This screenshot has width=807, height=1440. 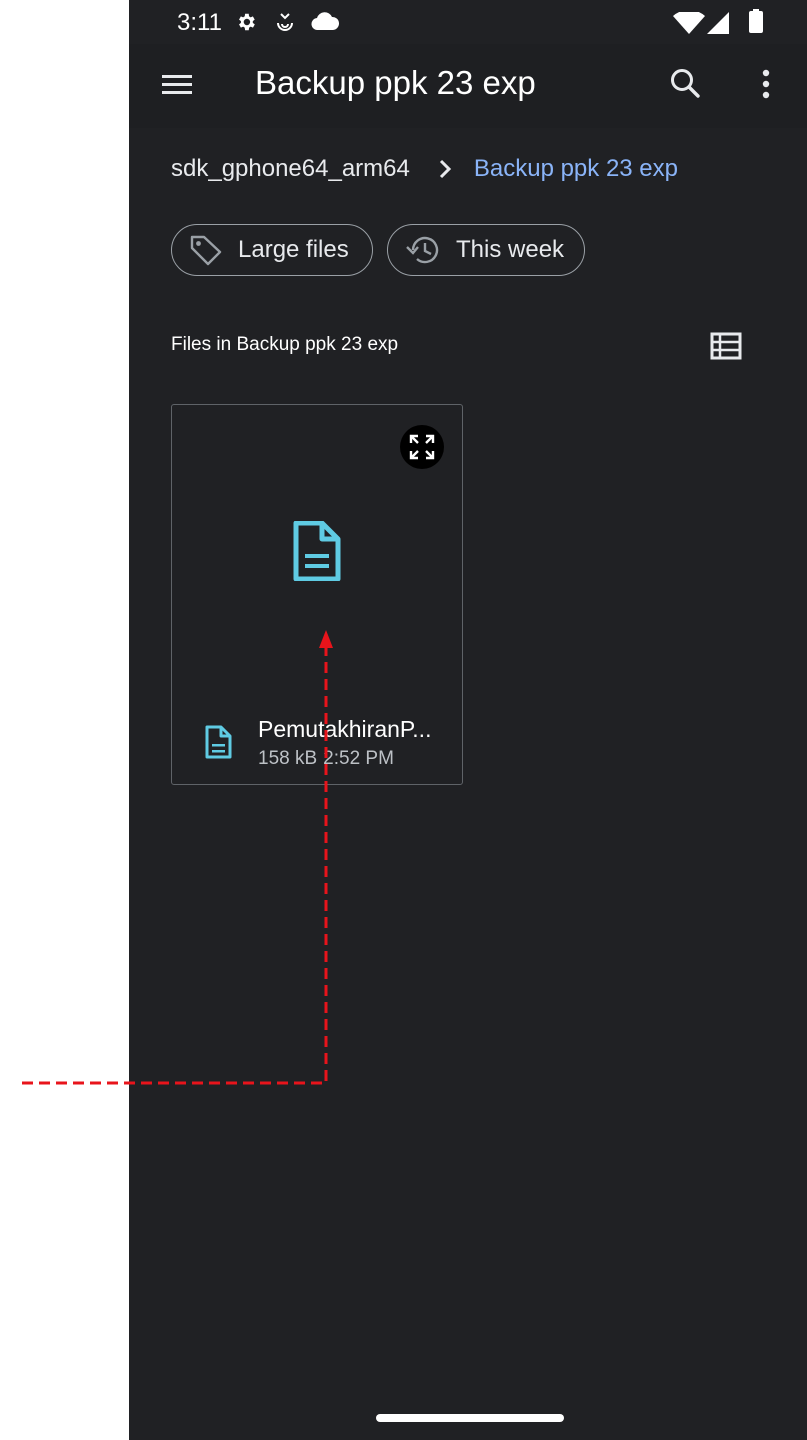 What do you see at coordinates (422, 250) in the screenshot?
I see `history-icon` at bounding box center [422, 250].